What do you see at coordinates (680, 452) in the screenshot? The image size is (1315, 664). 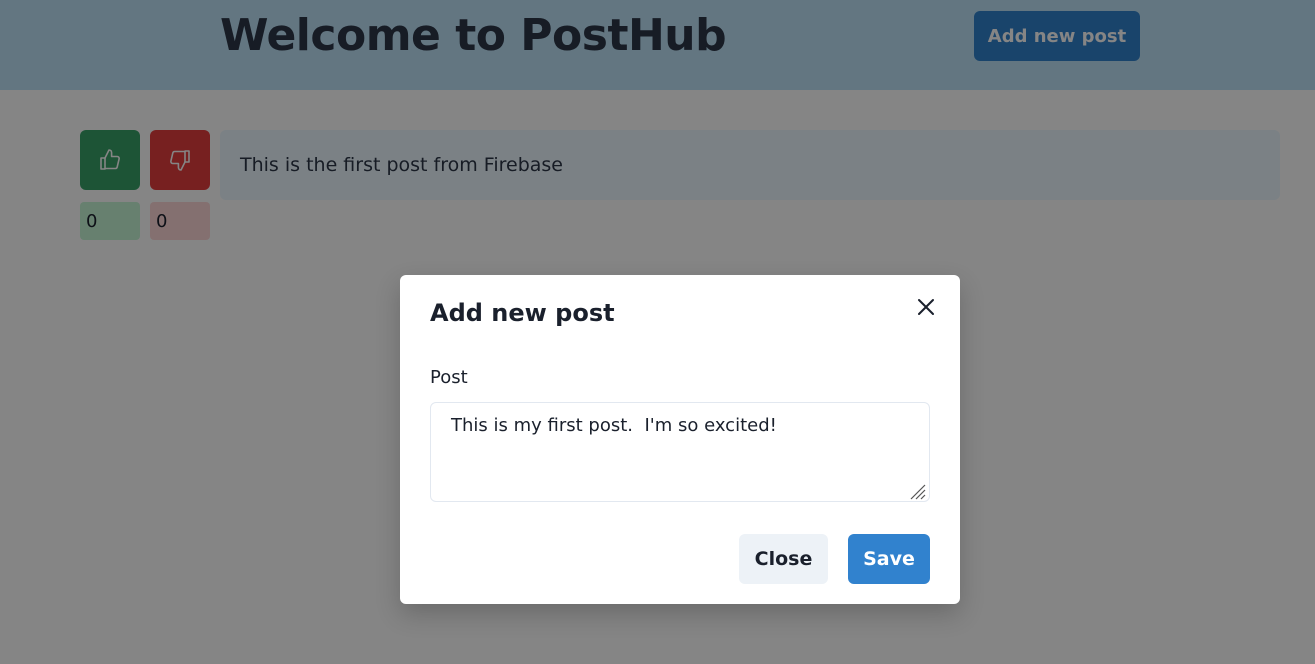 I see `post-textarea: This is my first post. I'm so excited!` at bounding box center [680, 452].